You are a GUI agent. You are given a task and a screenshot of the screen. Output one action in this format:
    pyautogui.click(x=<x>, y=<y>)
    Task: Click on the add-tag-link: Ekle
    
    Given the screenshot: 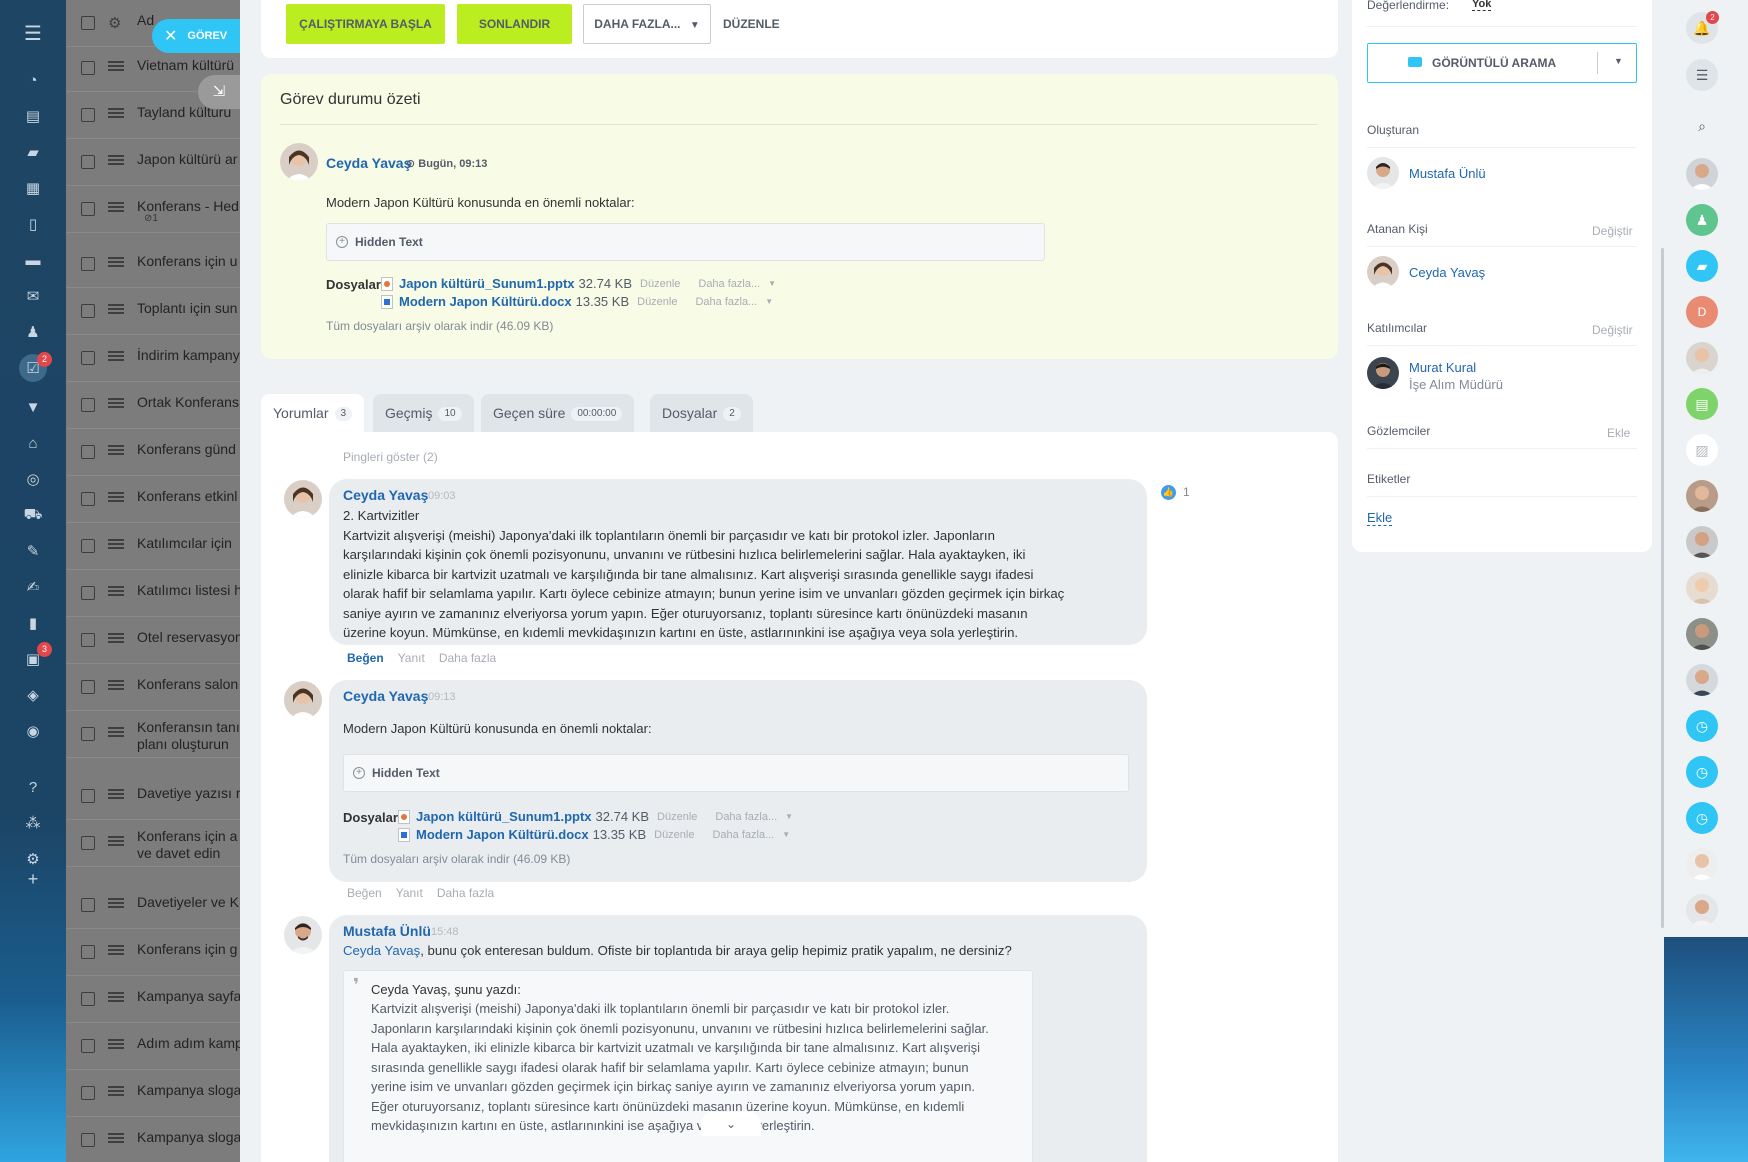 What is the action you would take?
    pyautogui.click(x=1380, y=518)
    